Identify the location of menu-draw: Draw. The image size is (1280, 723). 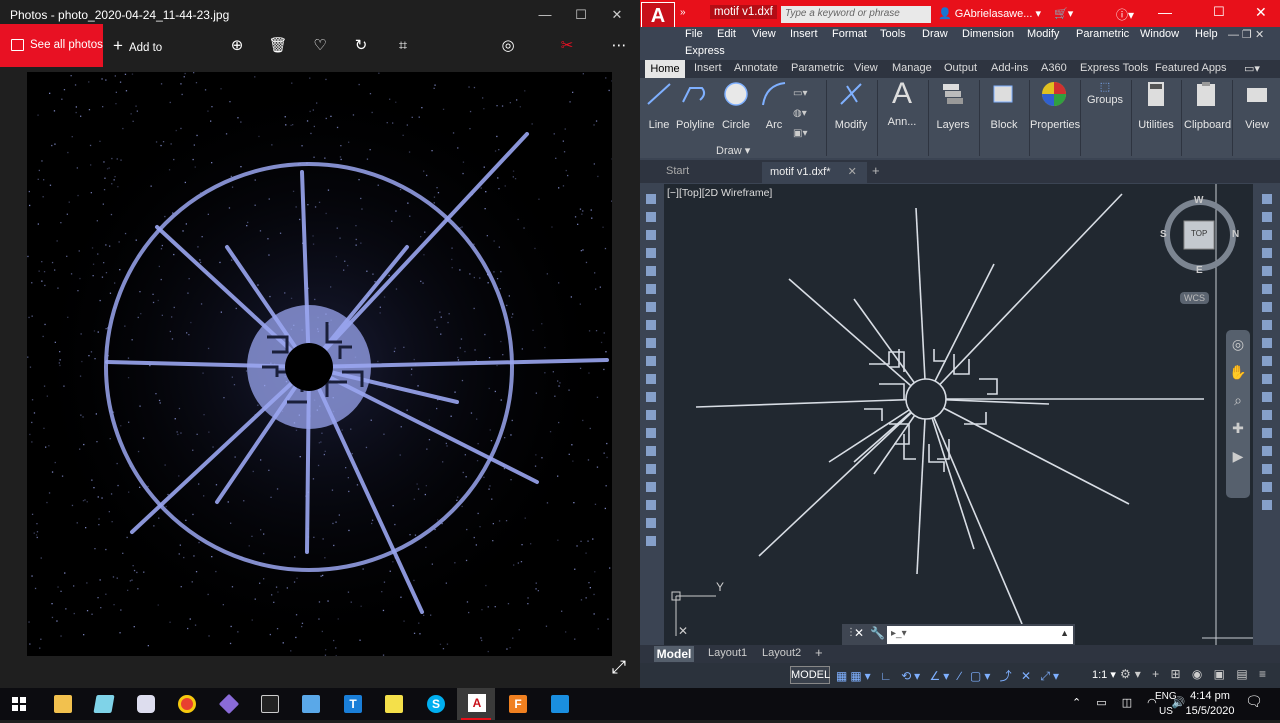
(935, 34).